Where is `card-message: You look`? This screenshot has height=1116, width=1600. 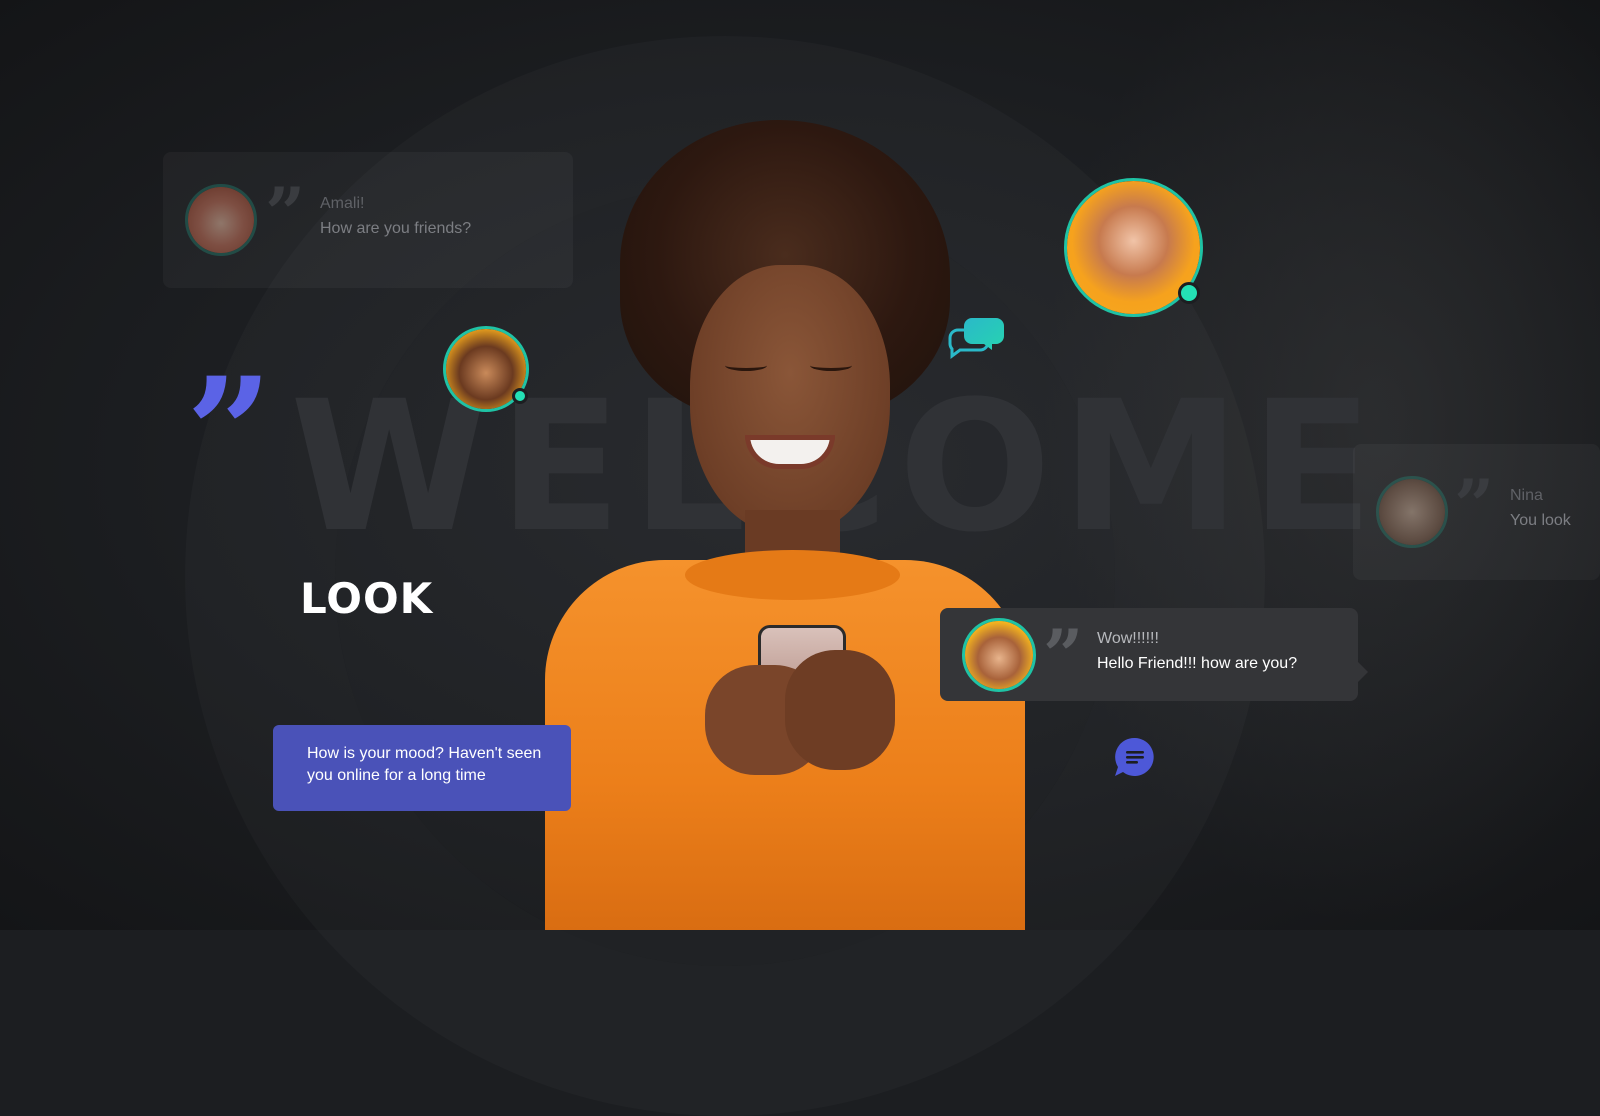
card-message: You look is located at coordinates (1540, 520).